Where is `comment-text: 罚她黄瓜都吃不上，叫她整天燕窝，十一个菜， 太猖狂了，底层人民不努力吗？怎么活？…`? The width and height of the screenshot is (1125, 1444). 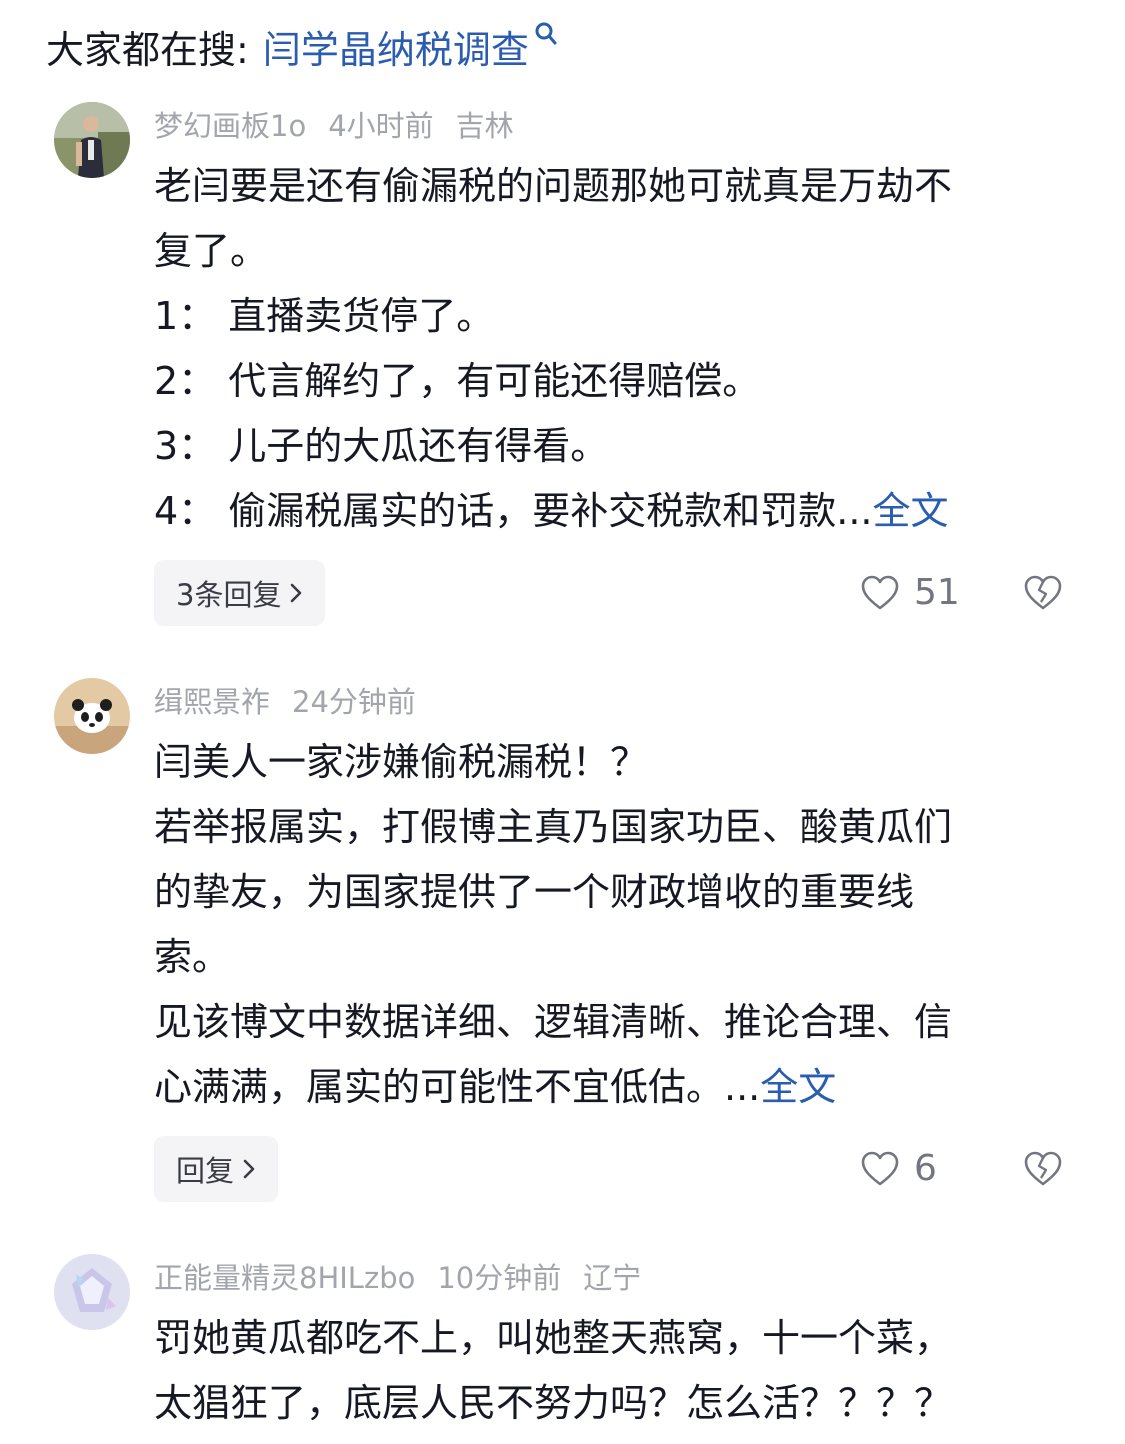
comment-text: 罚她黄瓜都吃不上，叫她整天燕窝，十一个菜， 太猖狂了，底层人民不努力吗？怎么活？… is located at coordinates (614, 1371).